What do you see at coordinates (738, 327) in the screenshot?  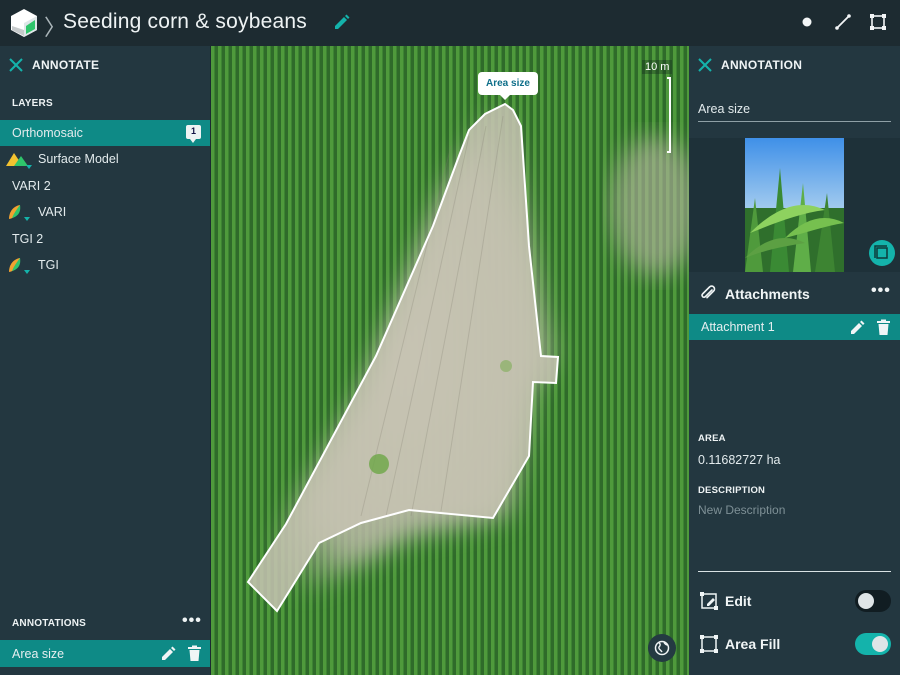 I see `attachment-label: Attachment 1` at bounding box center [738, 327].